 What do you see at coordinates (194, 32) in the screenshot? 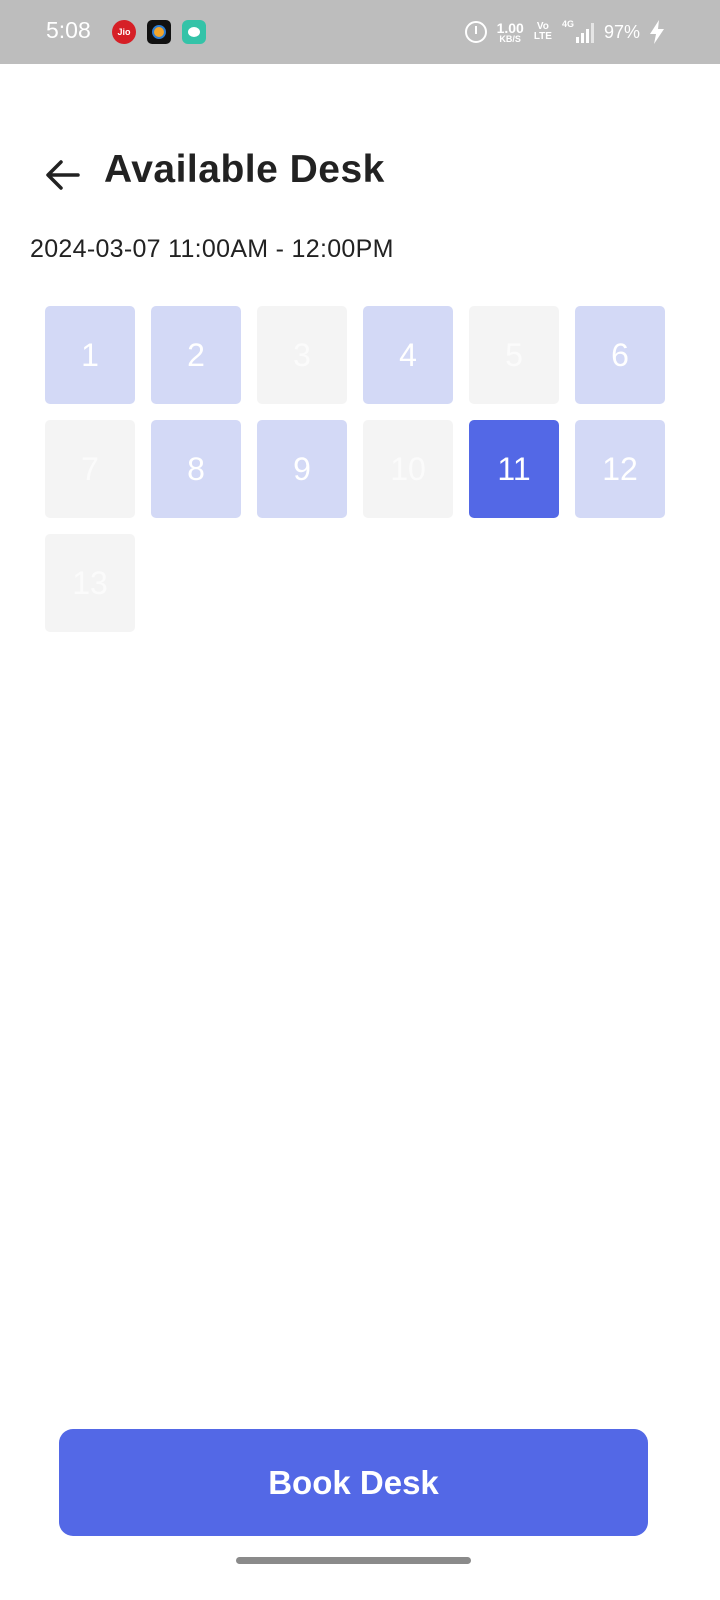
I see `chat-app-icon` at bounding box center [194, 32].